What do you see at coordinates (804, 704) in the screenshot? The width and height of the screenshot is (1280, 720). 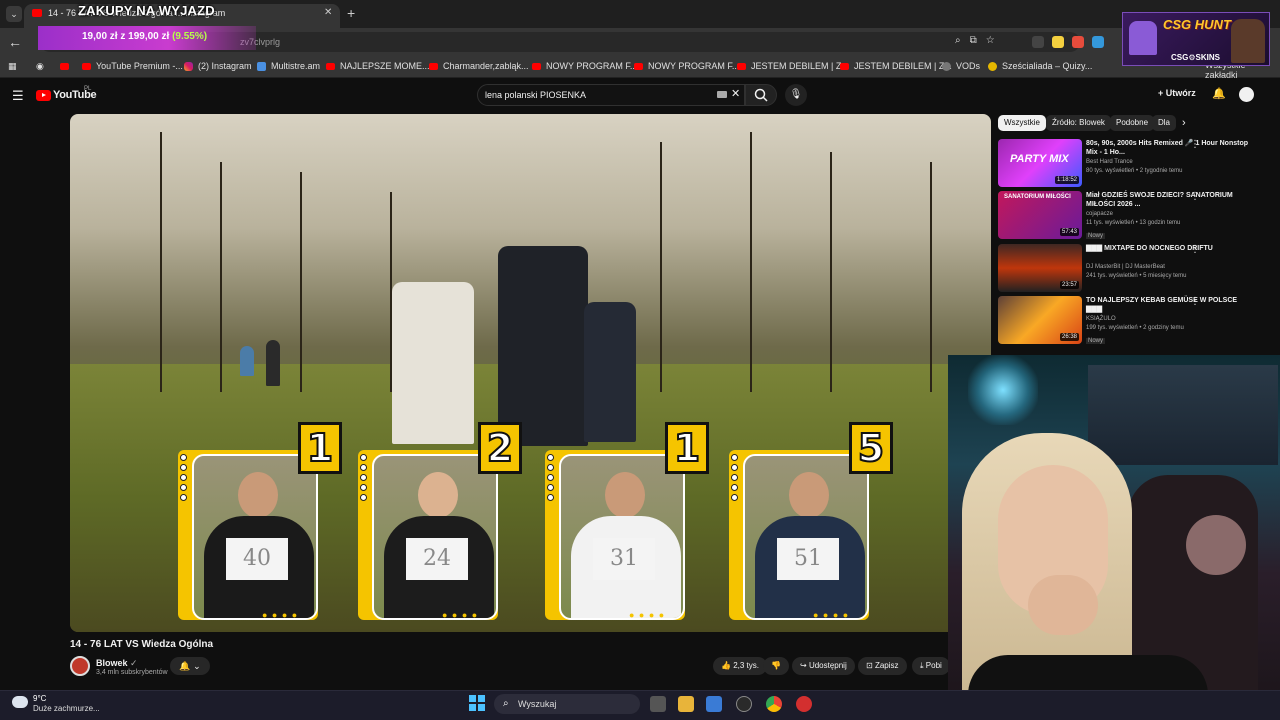 I see `app-icon` at bounding box center [804, 704].